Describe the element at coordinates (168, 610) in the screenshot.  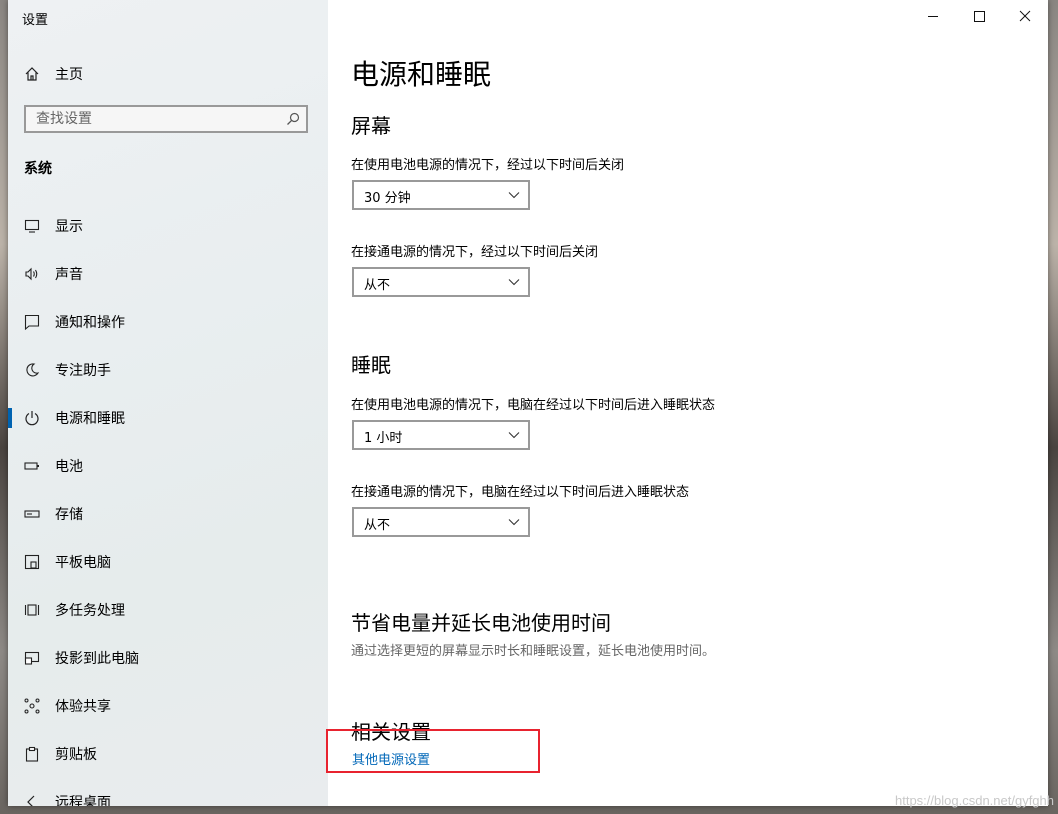
I see `sidebar-item-multitasking: 多任务处理` at that location.